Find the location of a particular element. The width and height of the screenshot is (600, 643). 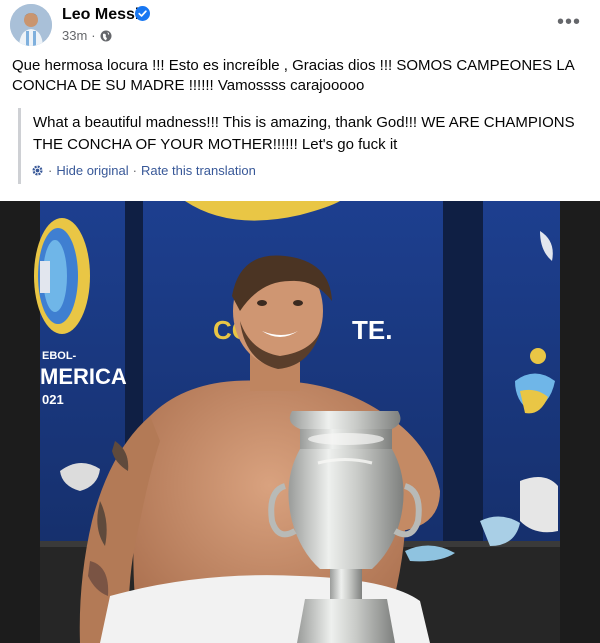

clothing-item is located at coordinates (539, 505).